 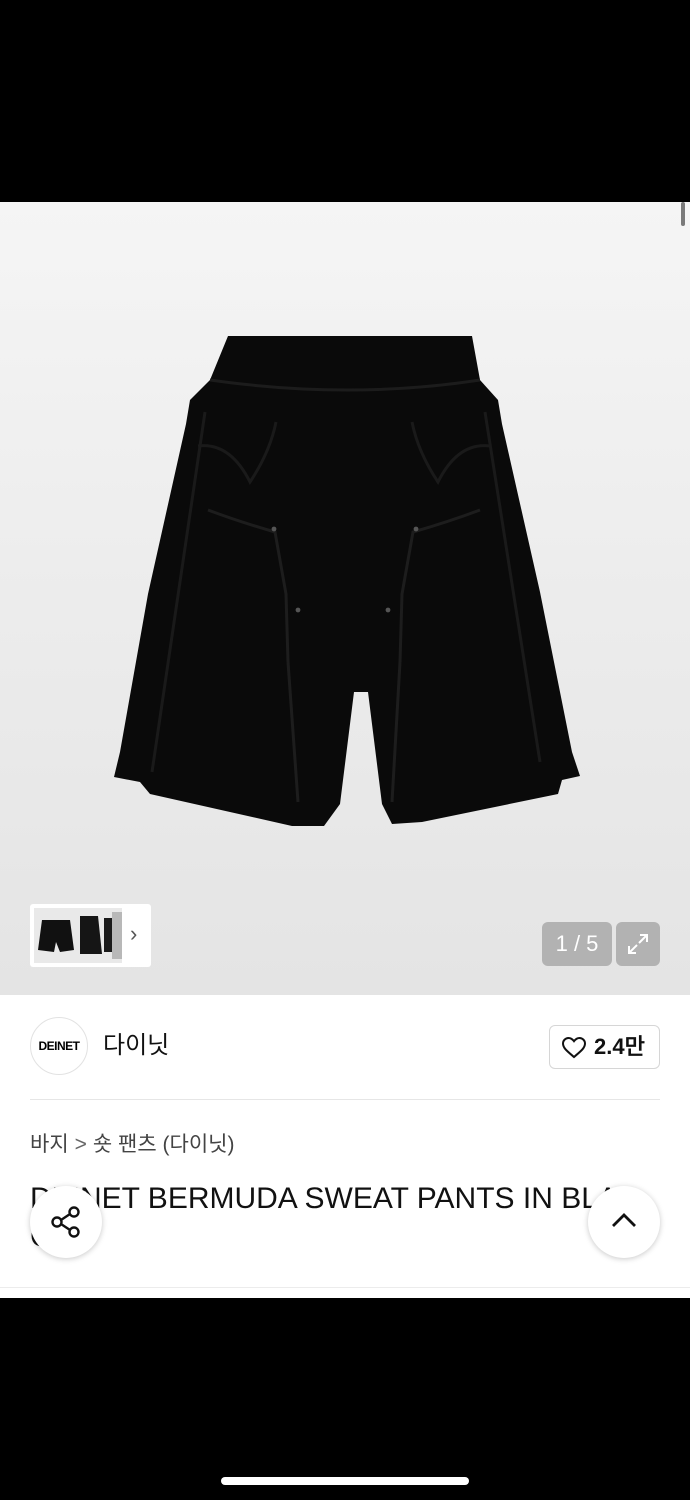 I want to click on share-button, so click(x=66, y=1222).